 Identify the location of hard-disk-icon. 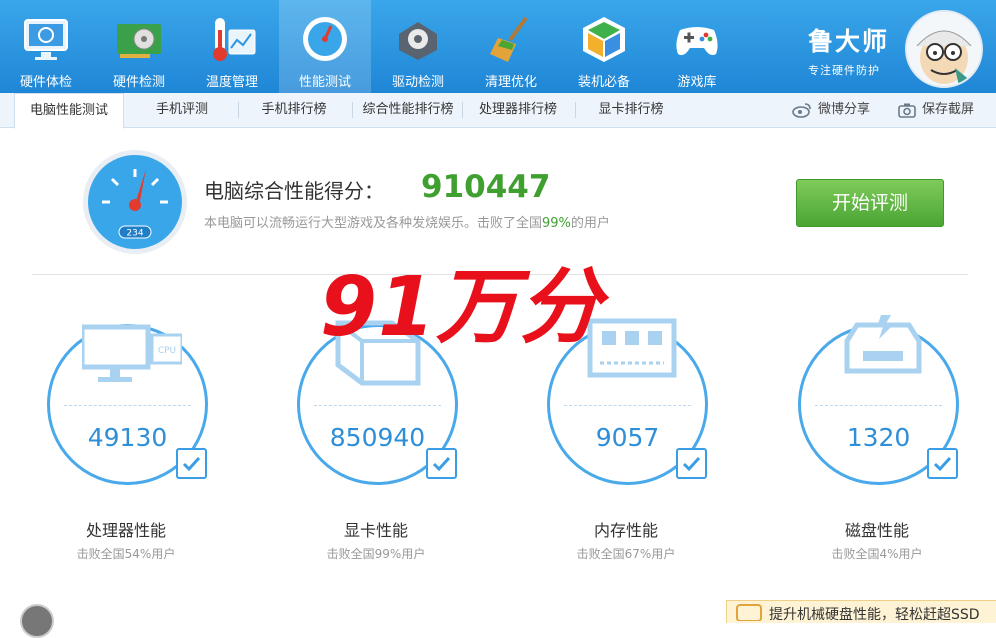
(883, 344).